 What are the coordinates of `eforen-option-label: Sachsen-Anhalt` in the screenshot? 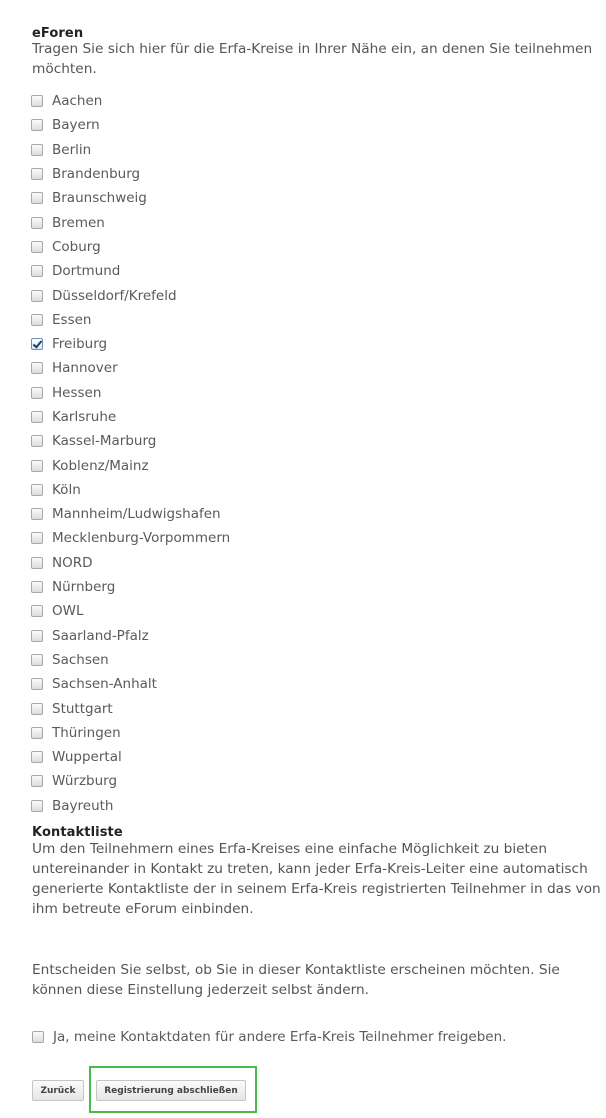 It's located at (104, 684).